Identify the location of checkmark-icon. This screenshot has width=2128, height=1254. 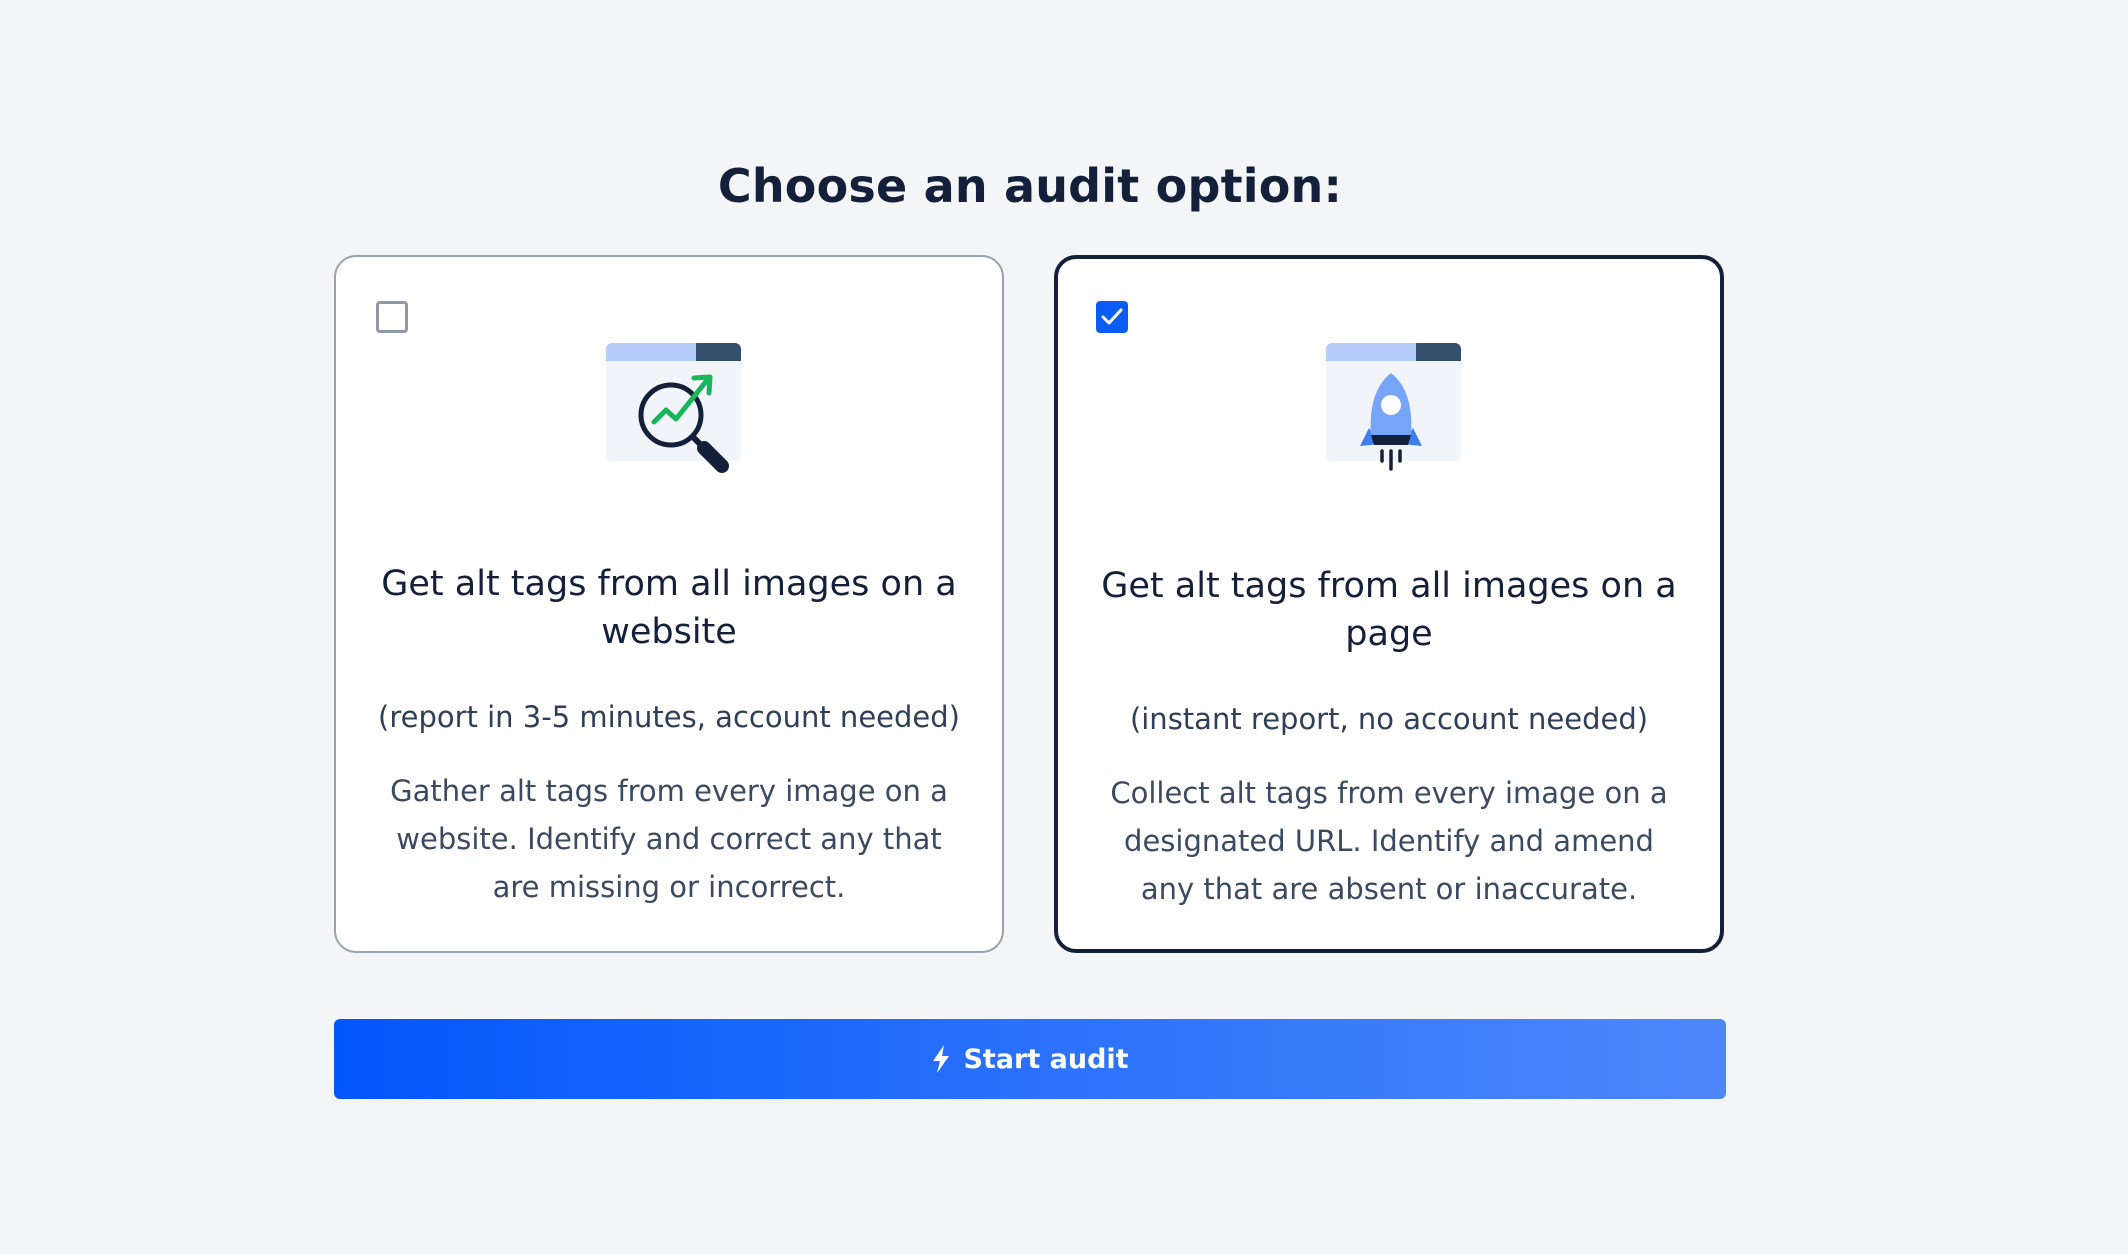
(1112, 316).